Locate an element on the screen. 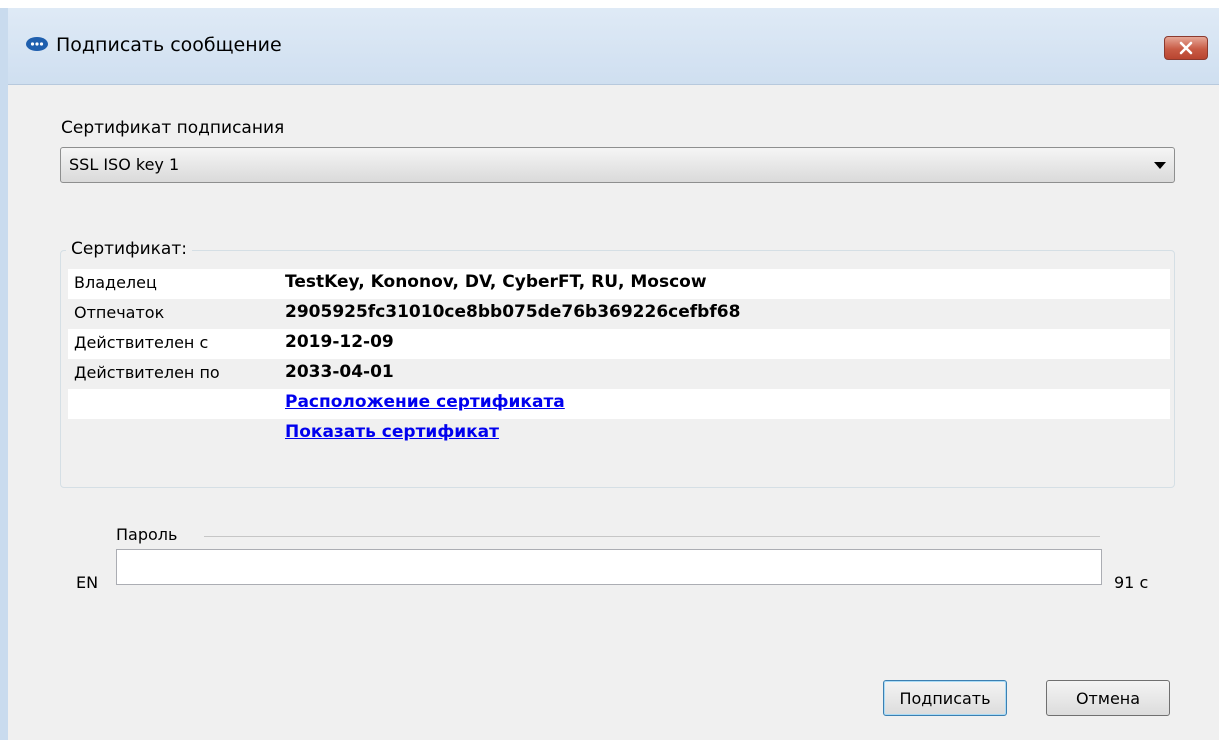 The height and width of the screenshot is (740, 1219). show-certificate-link: Показать сертификат is located at coordinates (392, 432).